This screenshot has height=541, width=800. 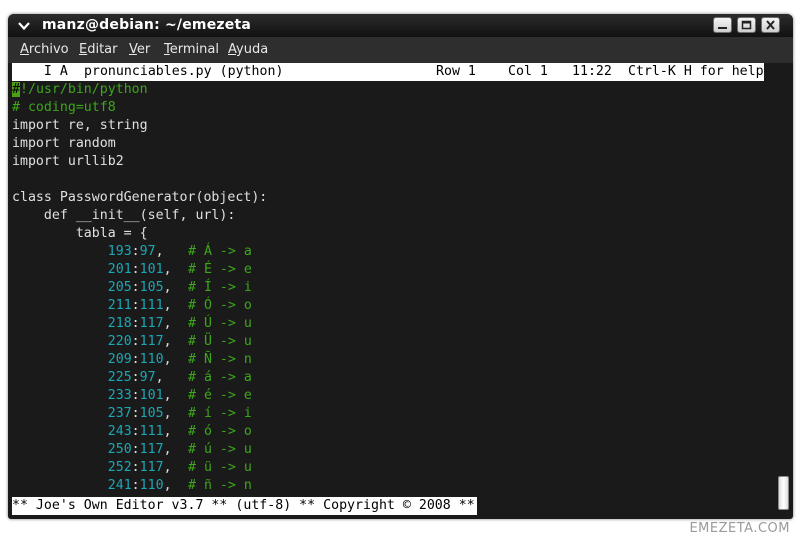 What do you see at coordinates (132, 486) in the screenshot?
I see `table-entry-line: 241:110, # ñ -> n` at bounding box center [132, 486].